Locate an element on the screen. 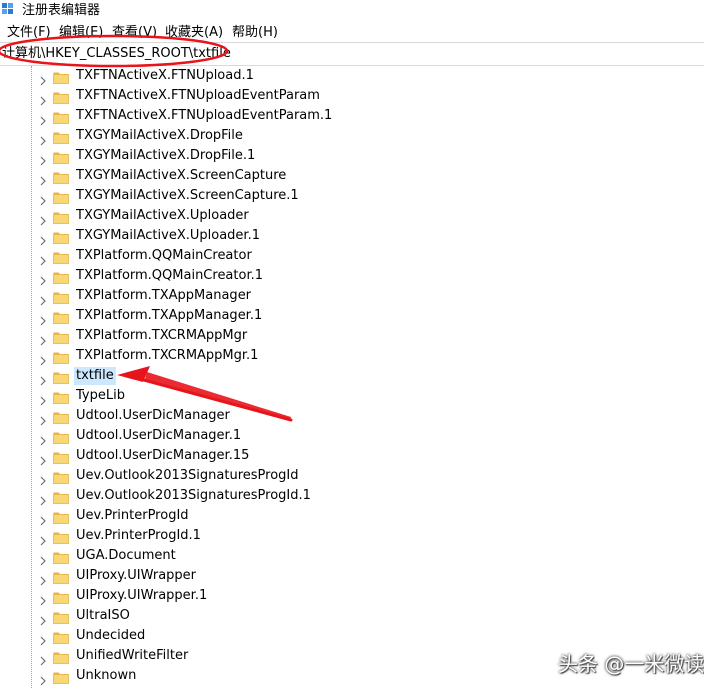  tree-item: Uev.PrinterProgId is located at coordinates (352, 516).